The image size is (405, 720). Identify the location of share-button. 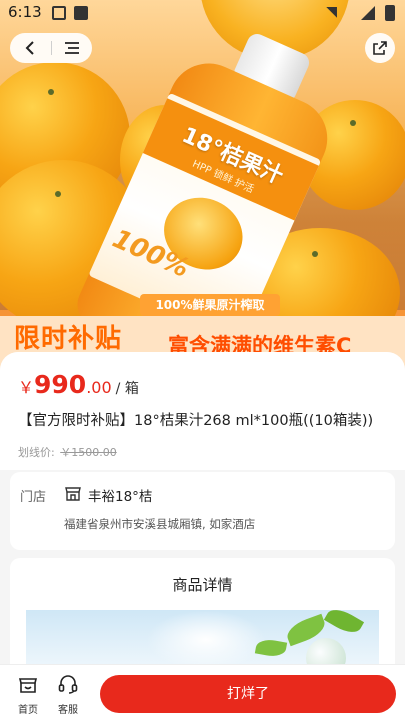
(380, 48).